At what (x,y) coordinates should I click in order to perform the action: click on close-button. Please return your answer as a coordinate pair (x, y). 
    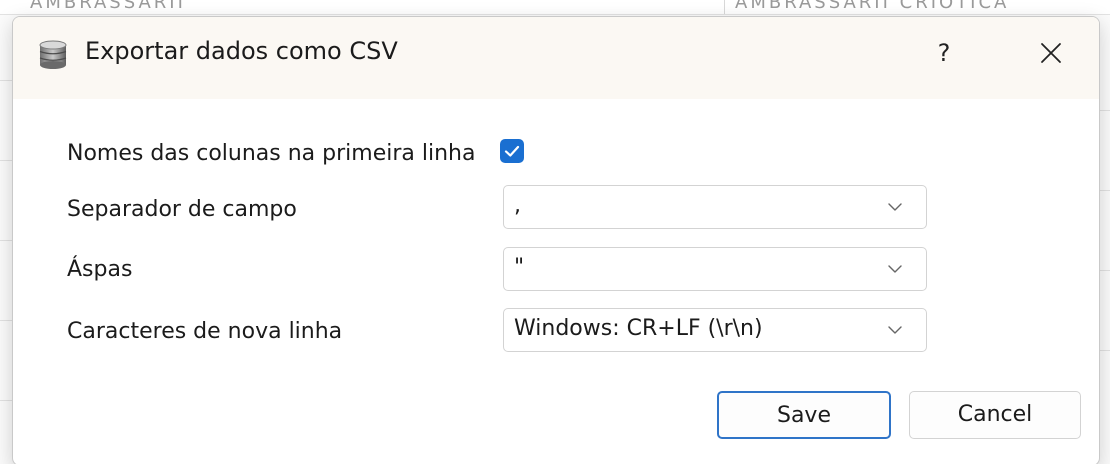
    Looking at the image, I should click on (1051, 53).